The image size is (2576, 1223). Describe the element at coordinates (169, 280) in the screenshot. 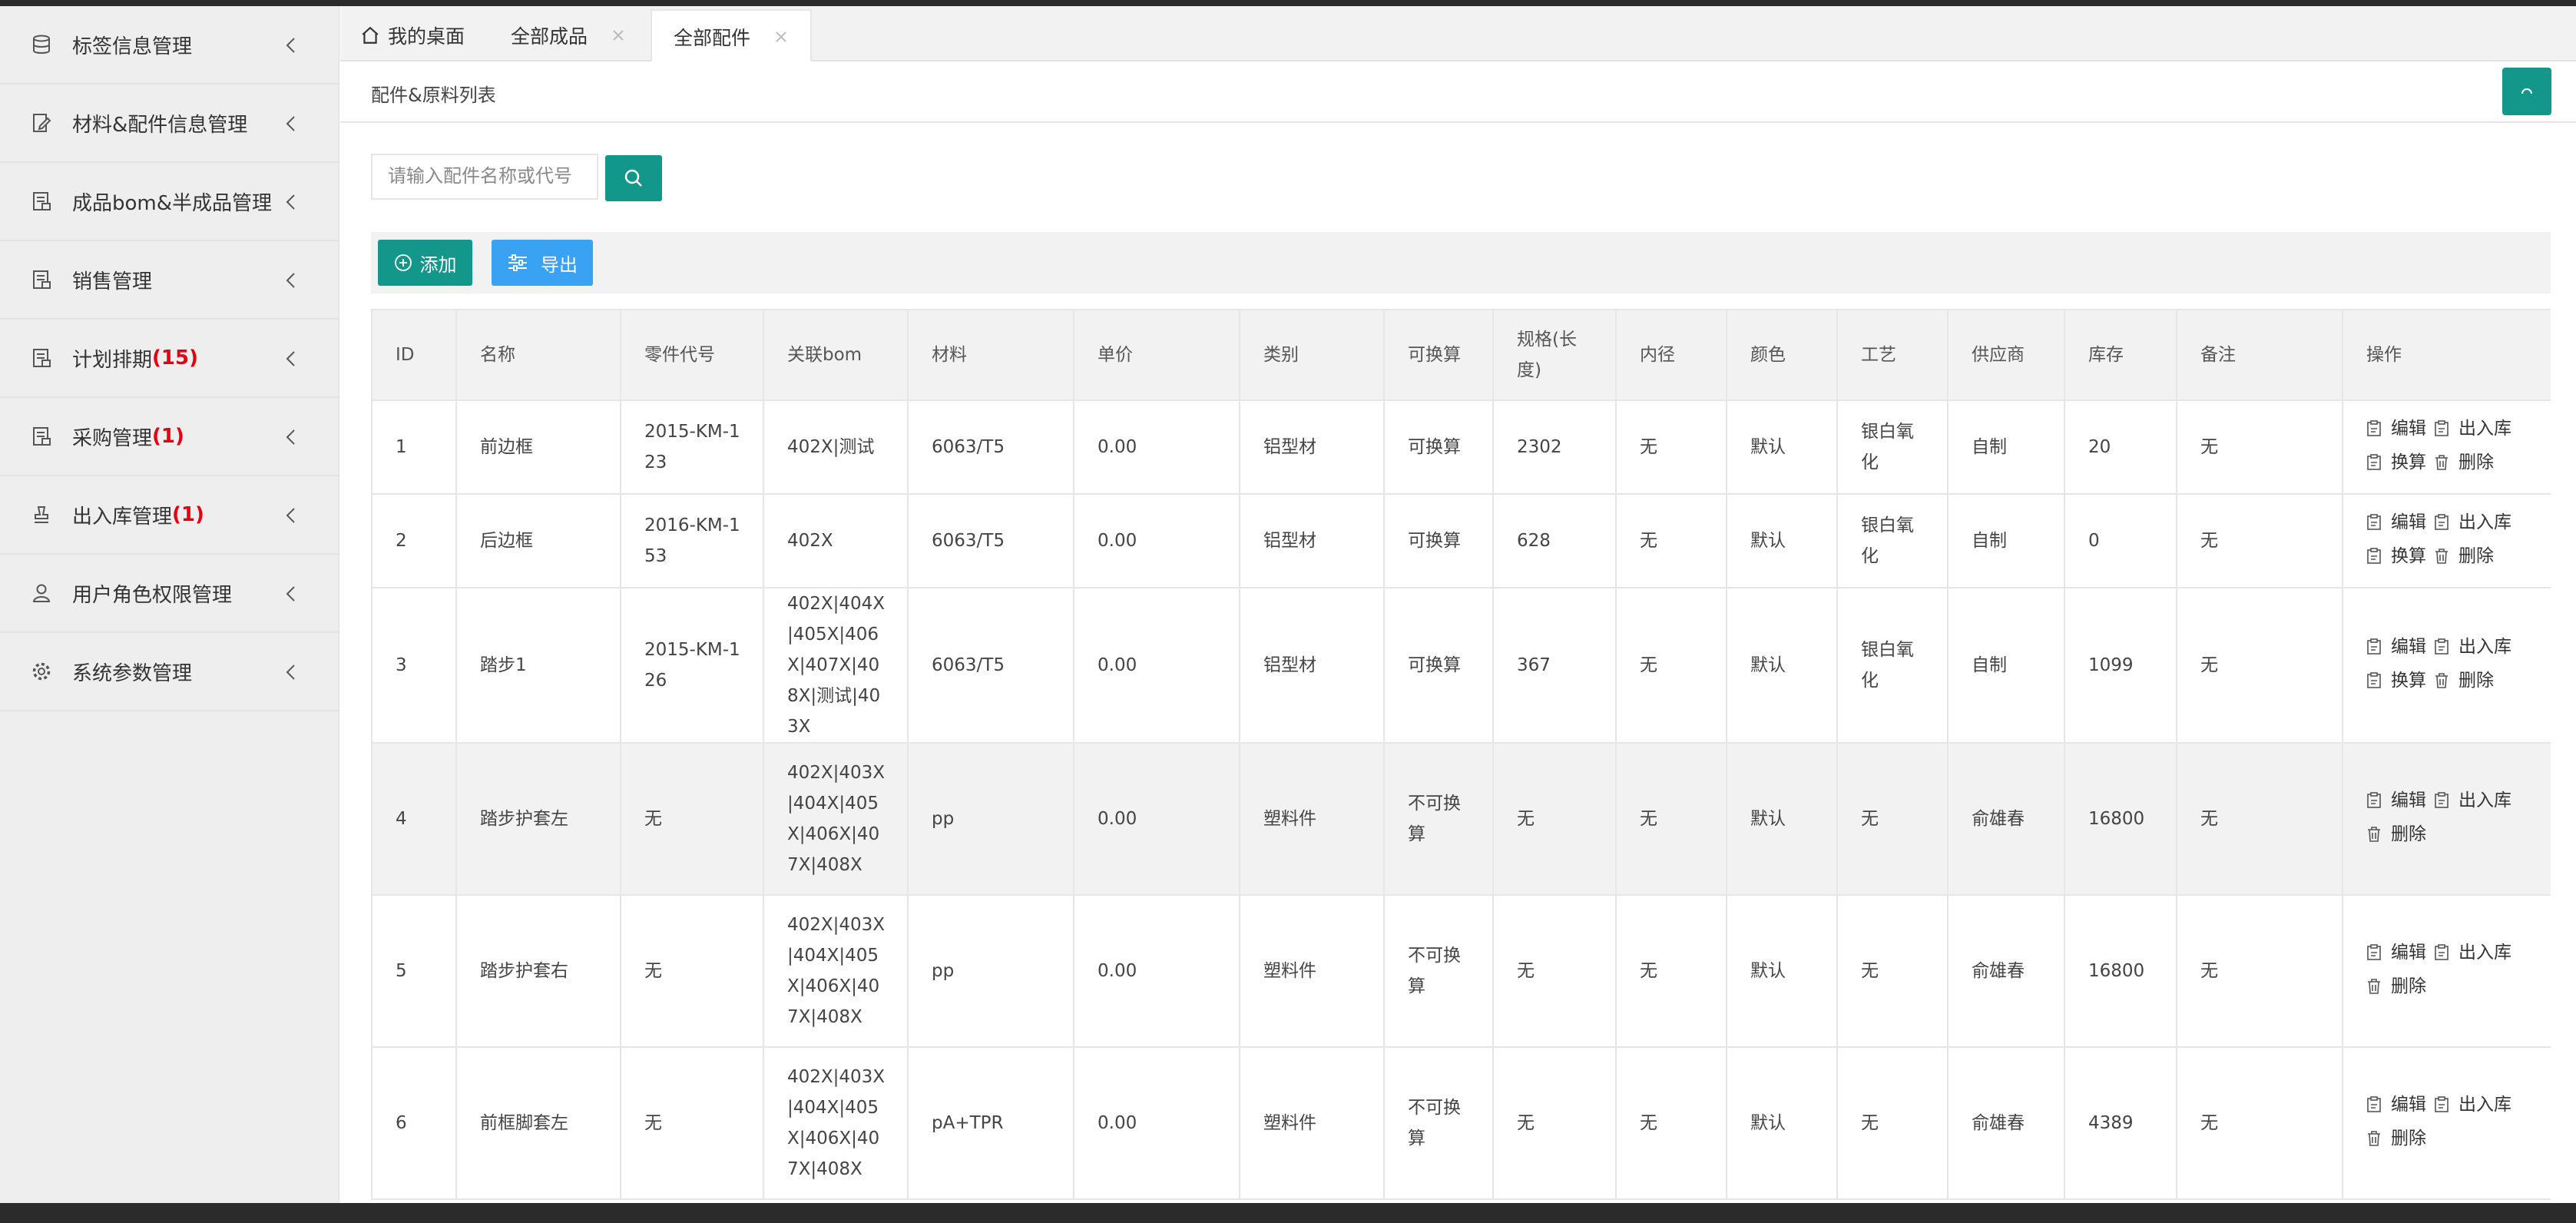

I see `sidebar-item-4: 销售管理` at that location.